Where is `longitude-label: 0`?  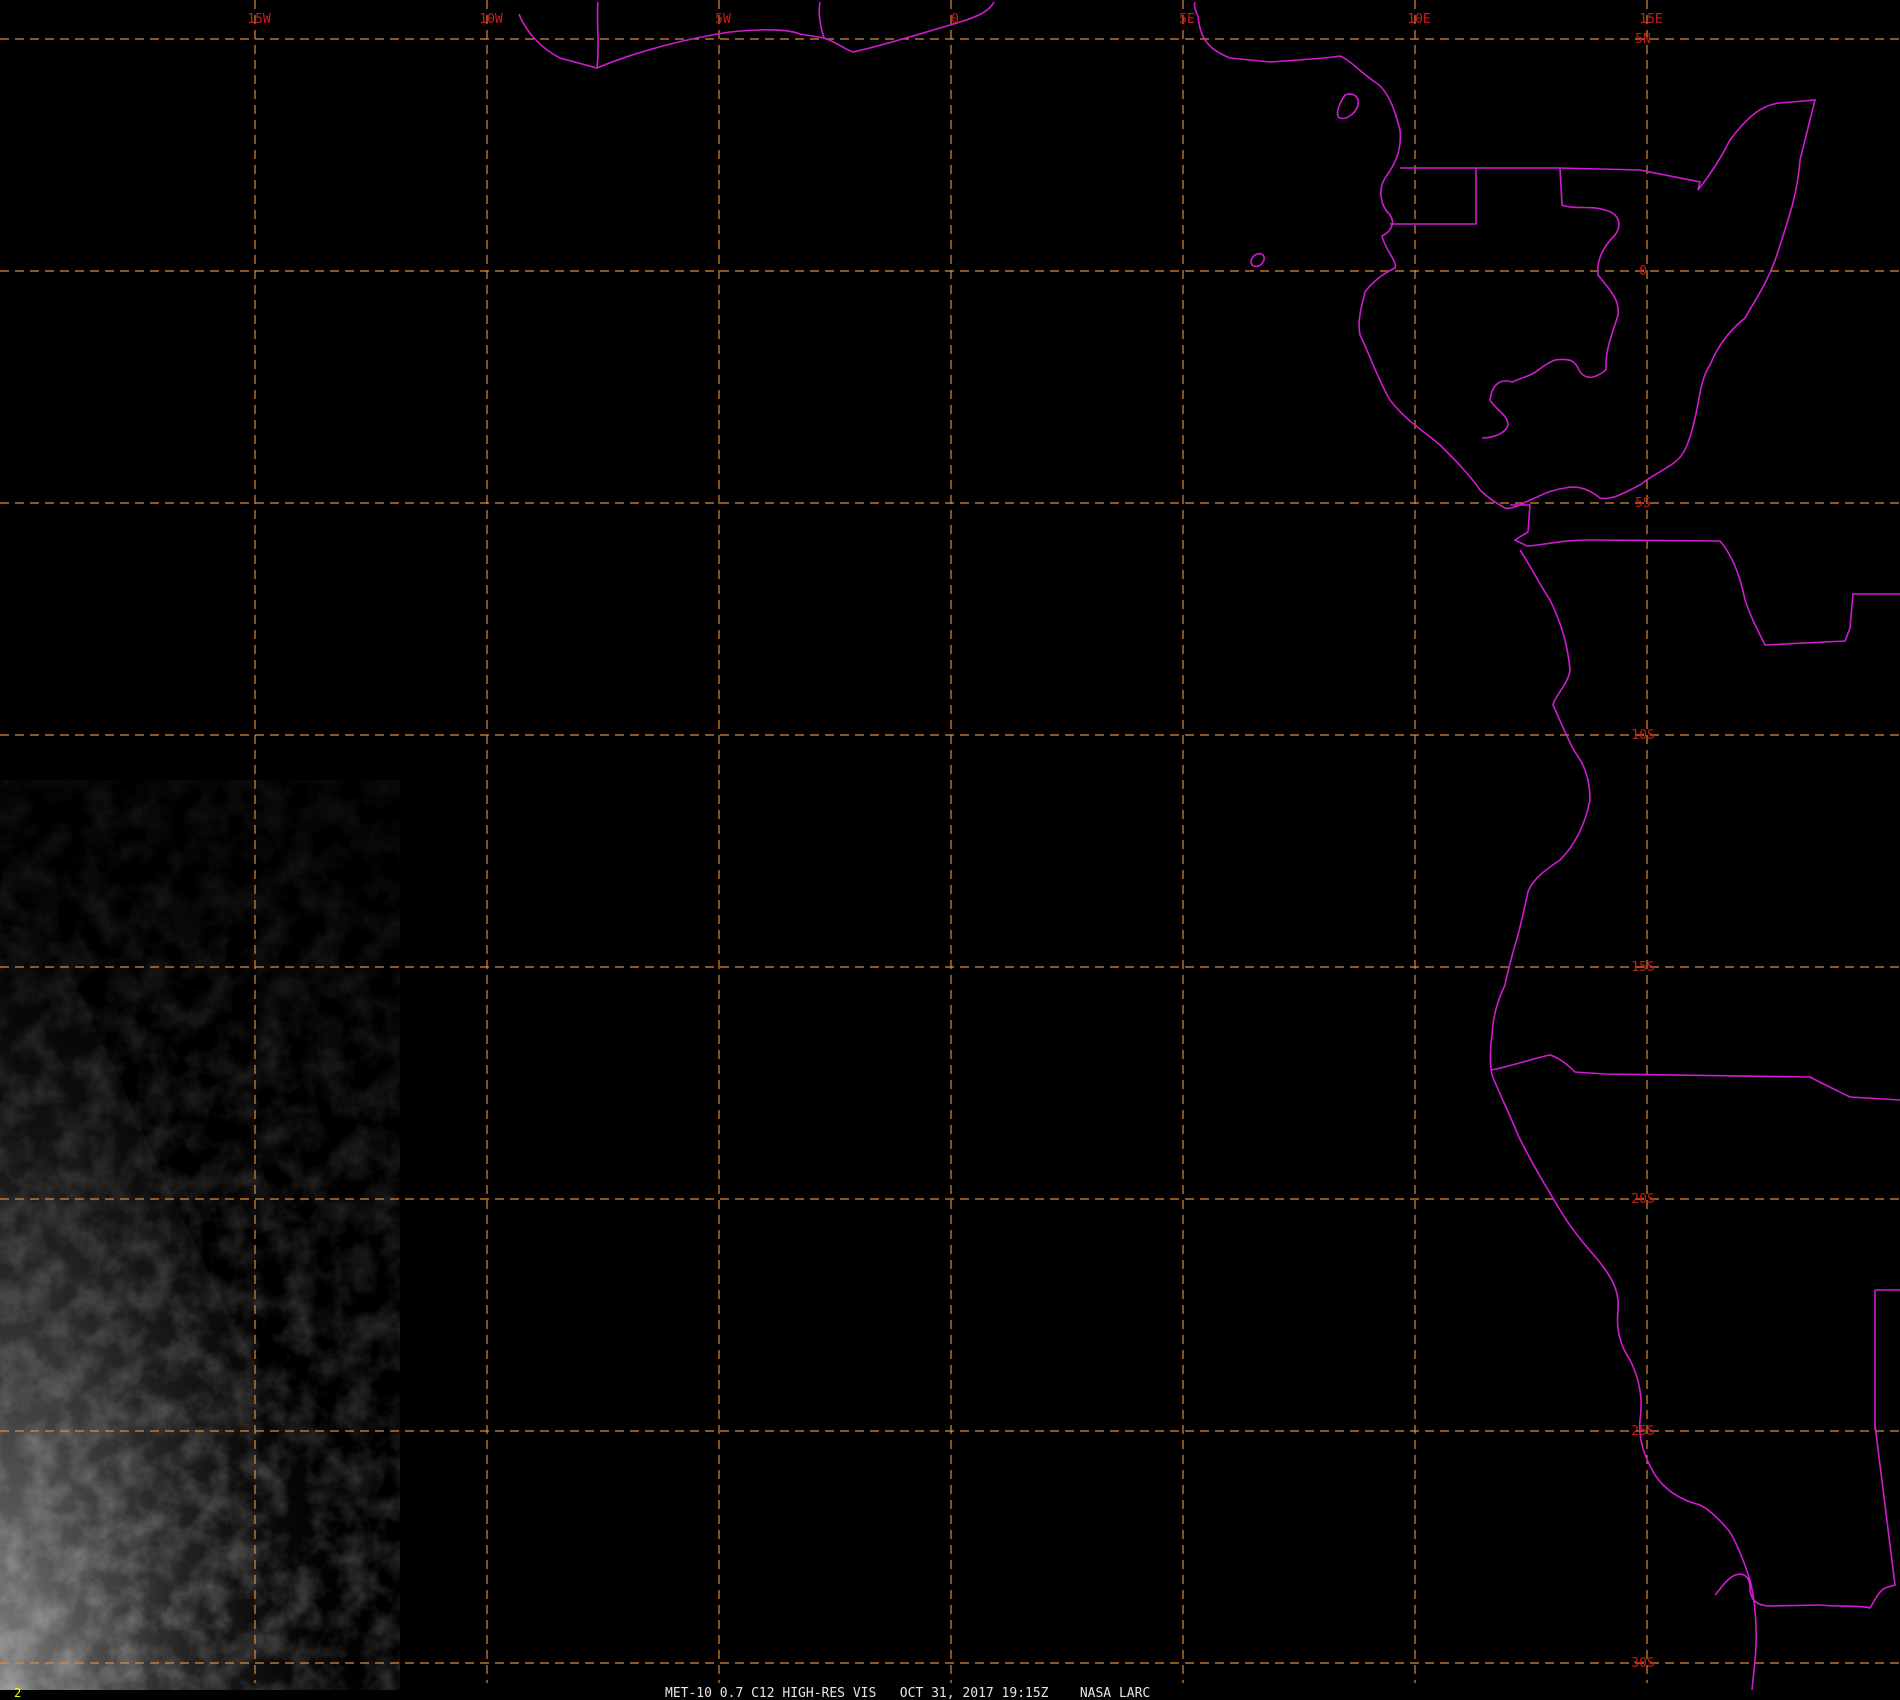 longitude-label: 0 is located at coordinates (955, 19).